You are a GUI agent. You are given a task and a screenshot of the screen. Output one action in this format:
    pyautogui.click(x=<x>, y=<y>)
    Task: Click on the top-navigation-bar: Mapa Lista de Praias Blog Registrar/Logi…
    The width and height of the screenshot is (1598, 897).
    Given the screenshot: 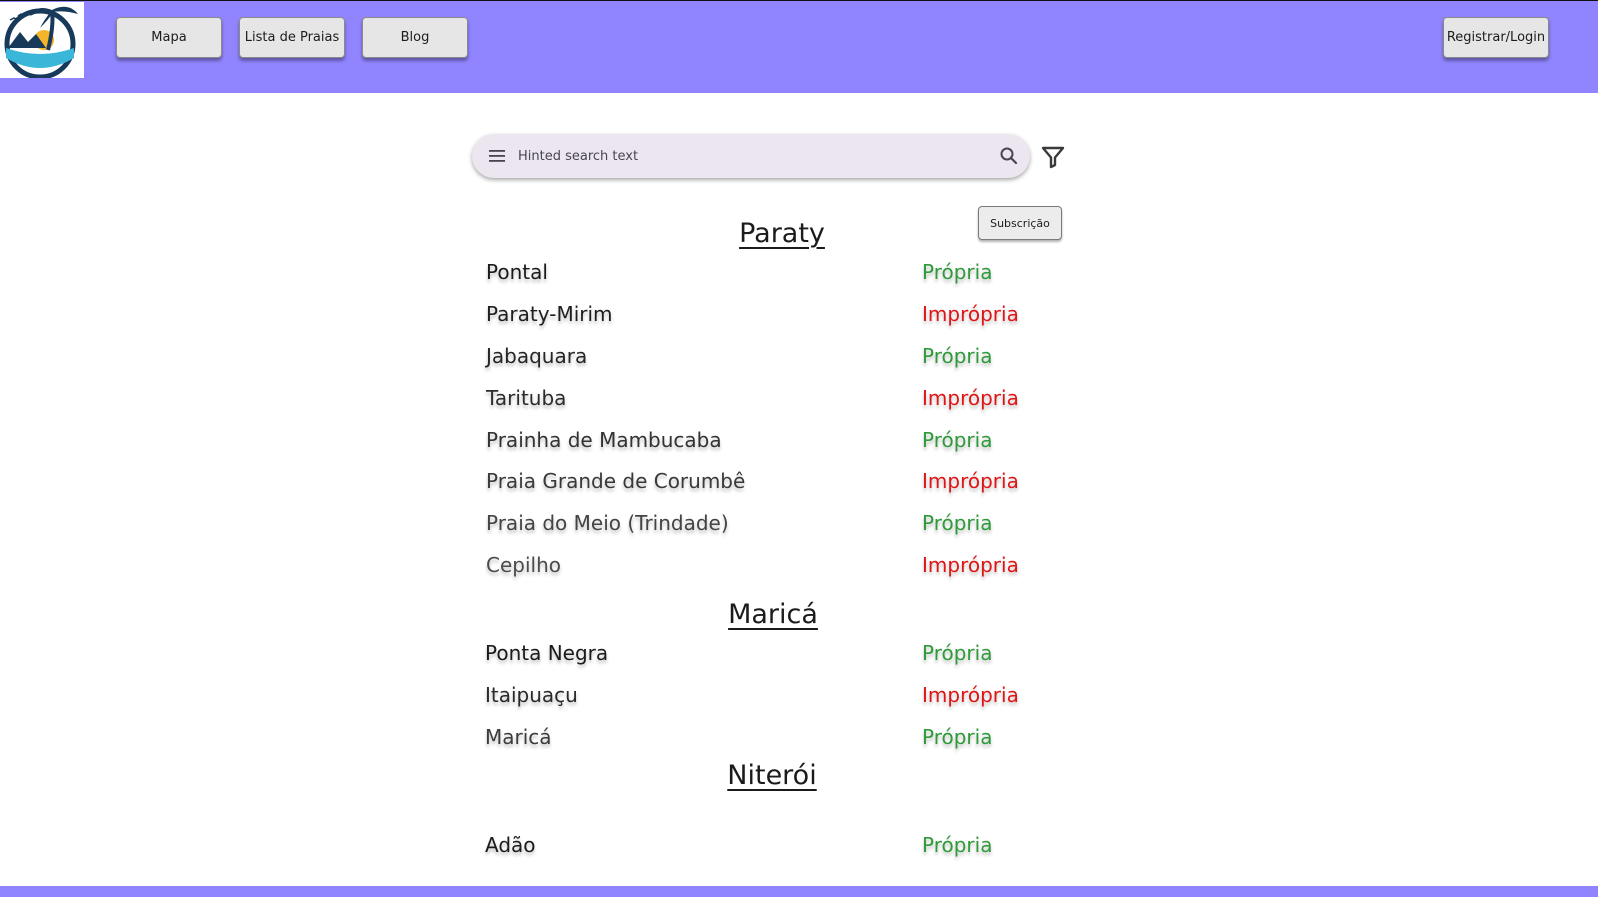 What is the action you would take?
    pyautogui.click(x=799, y=46)
    